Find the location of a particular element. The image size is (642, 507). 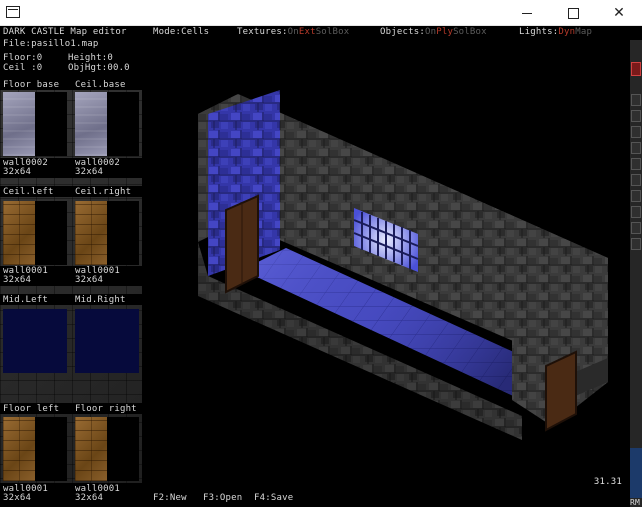

texture-floor-base-preview is located at coordinates (51, 124).